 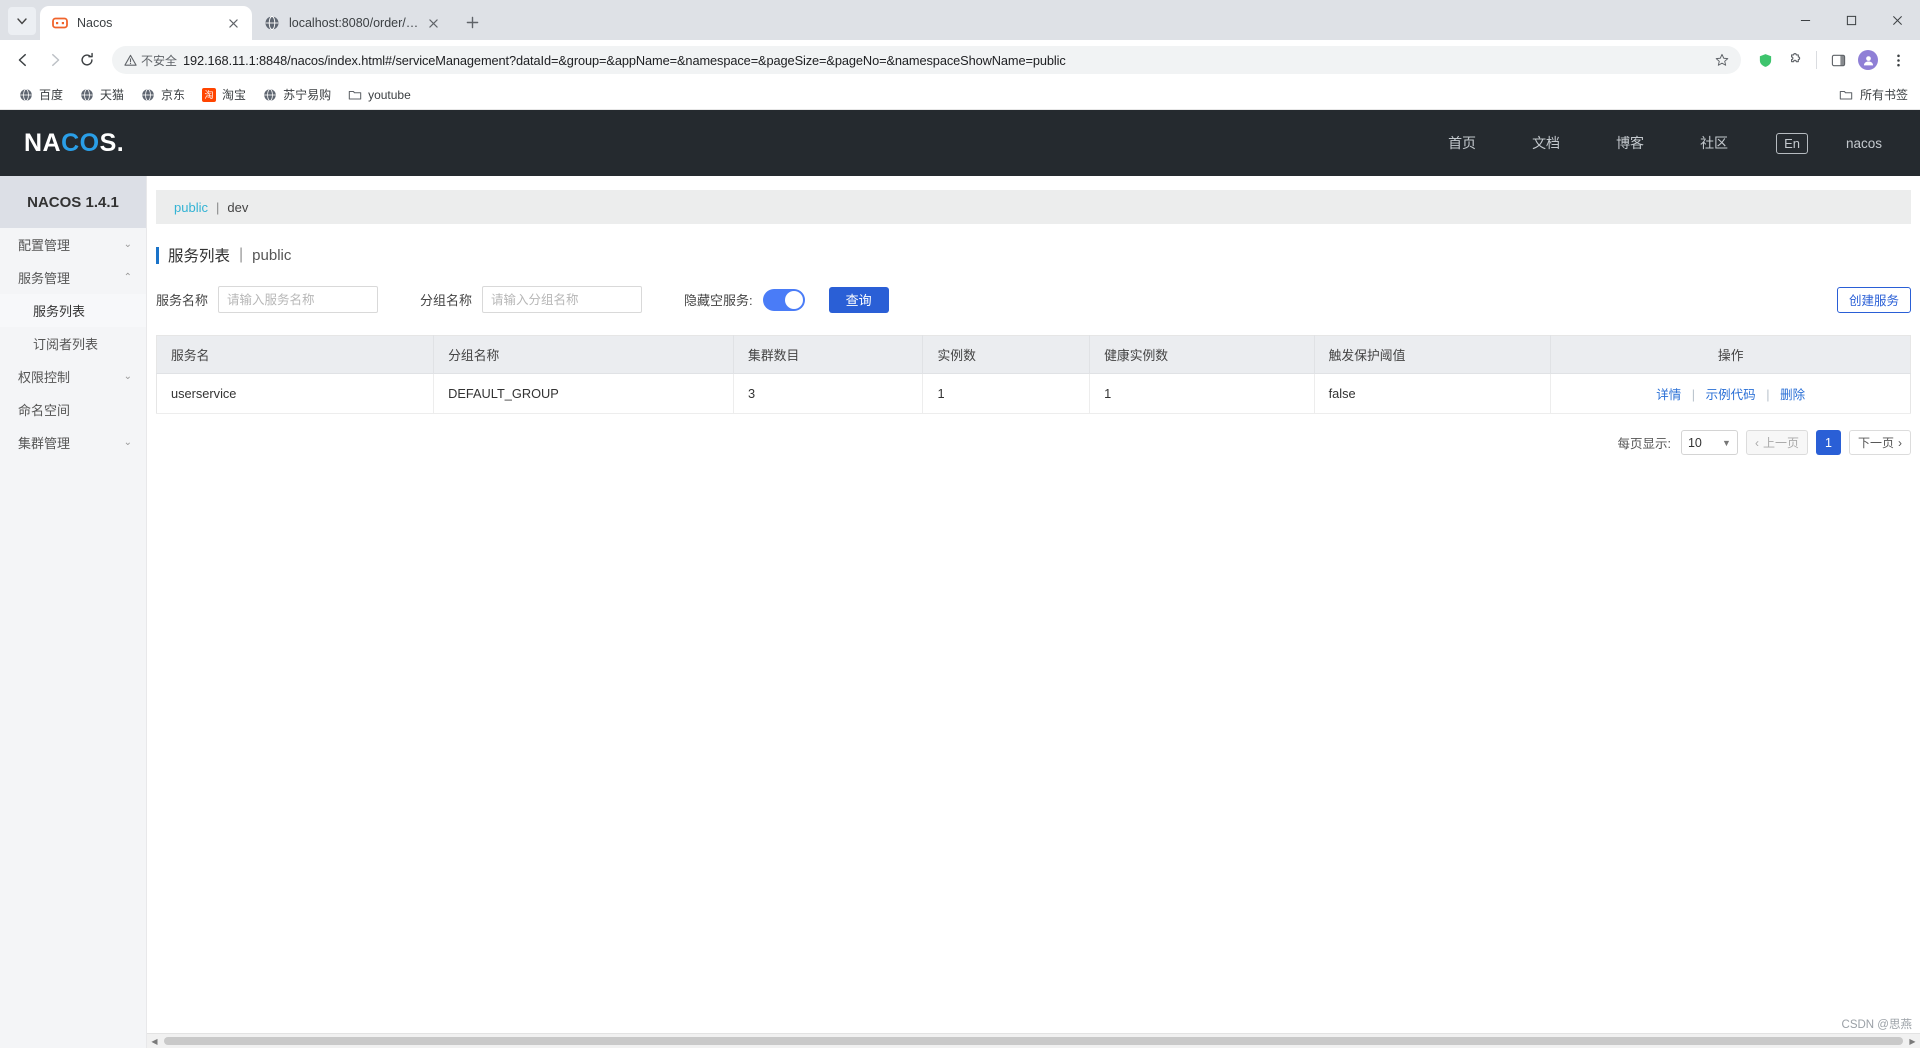 What do you see at coordinates (154, 1041) in the screenshot?
I see `scroll-left-icon: ◀` at bounding box center [154, 1041].